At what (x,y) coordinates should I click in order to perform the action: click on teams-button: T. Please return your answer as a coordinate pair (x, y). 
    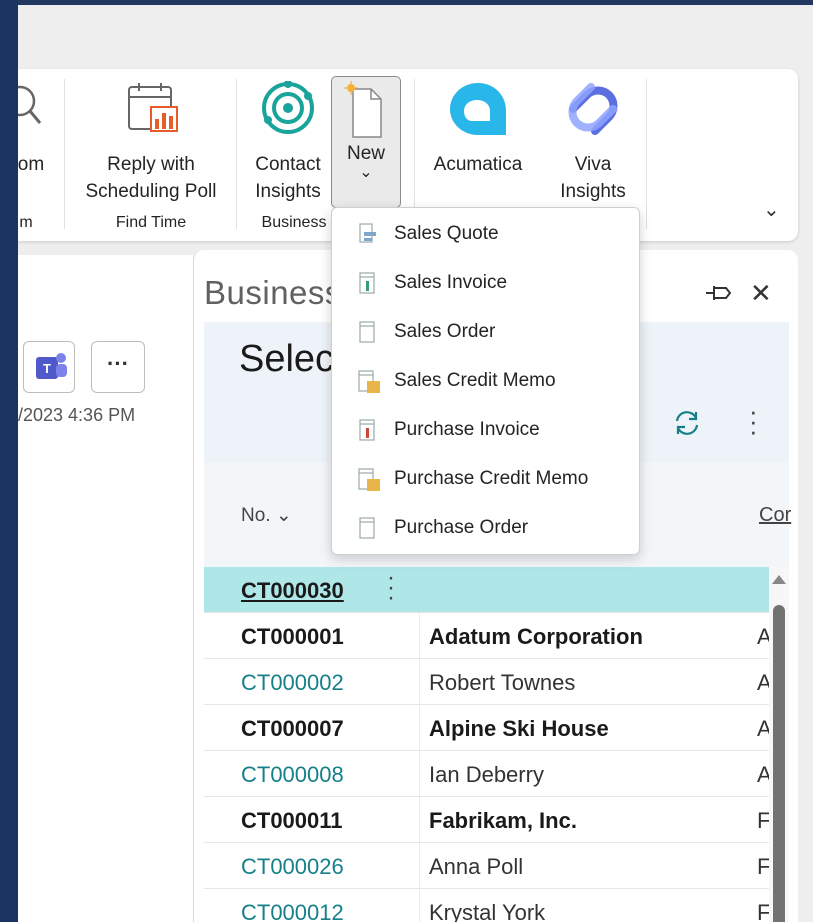
    Looking at the image, I should click on (49, 367).